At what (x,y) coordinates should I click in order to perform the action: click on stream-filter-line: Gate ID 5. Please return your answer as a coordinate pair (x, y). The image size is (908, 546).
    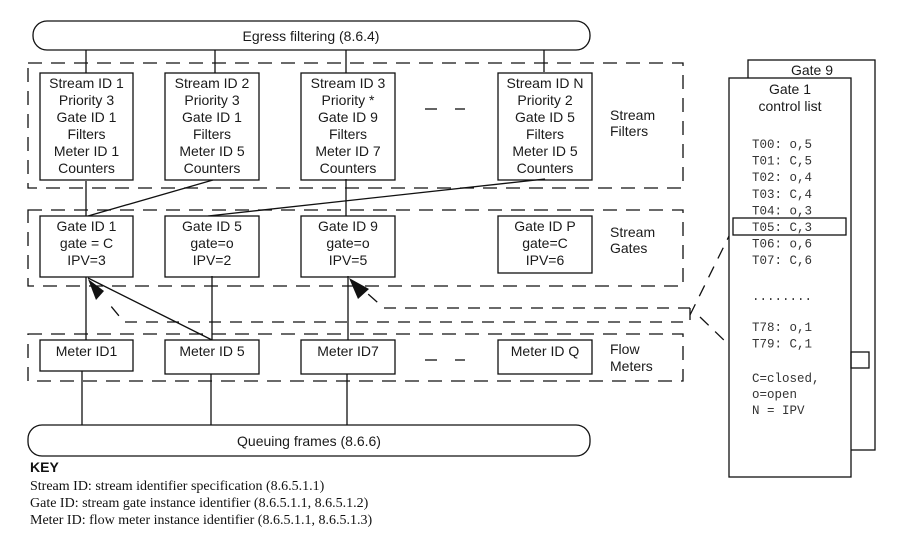
    Looking at the image, I should click on (545, 117).